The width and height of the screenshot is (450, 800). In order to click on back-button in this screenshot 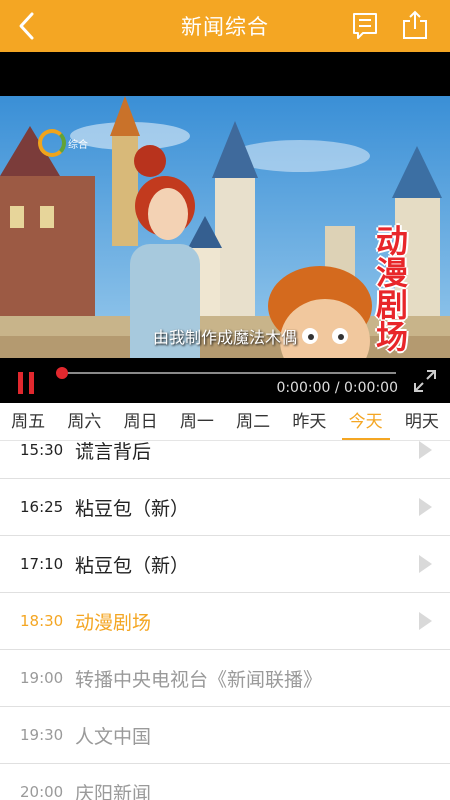, I will do `click(28, 26)`.